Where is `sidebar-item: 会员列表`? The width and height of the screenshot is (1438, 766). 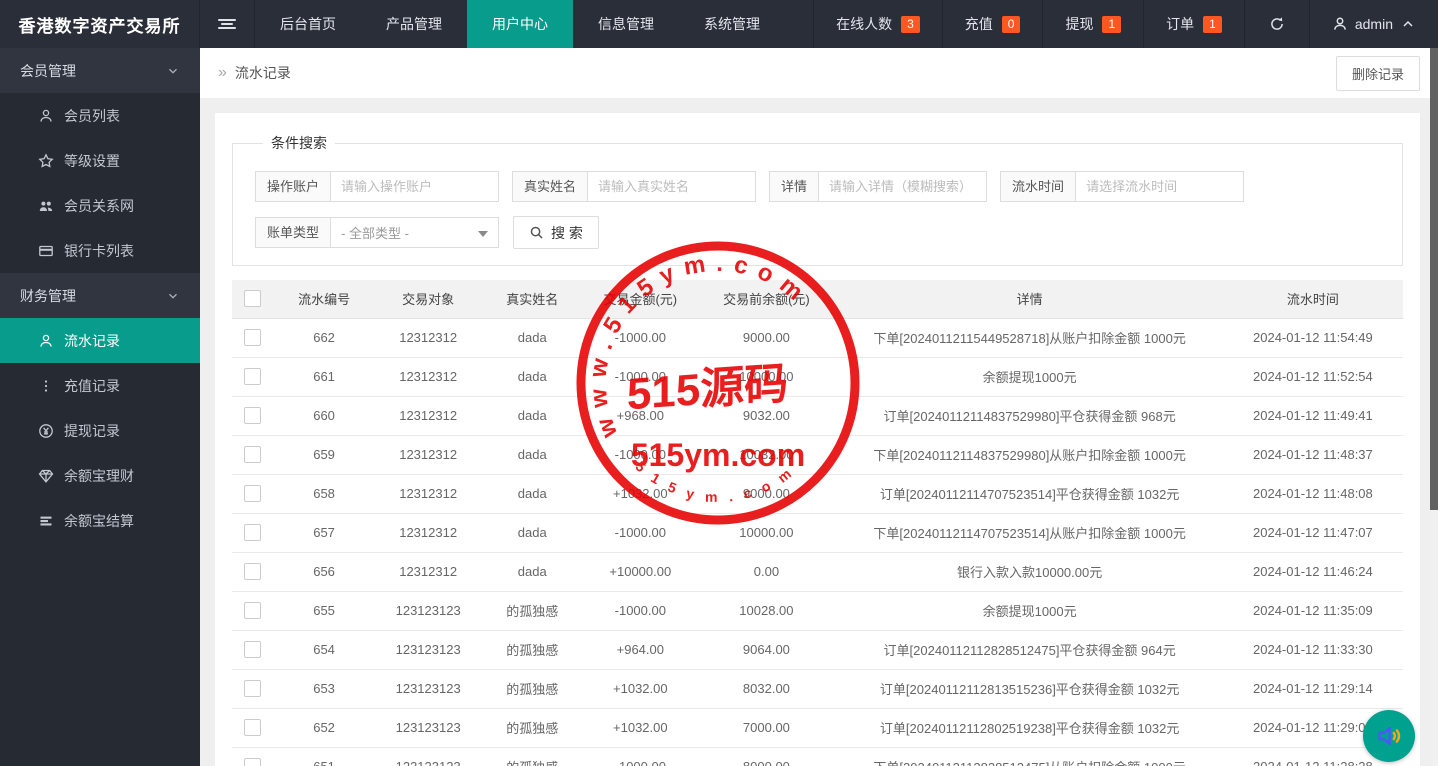
sidebar-item: 会员列表 is located at coordinates (100, 115).